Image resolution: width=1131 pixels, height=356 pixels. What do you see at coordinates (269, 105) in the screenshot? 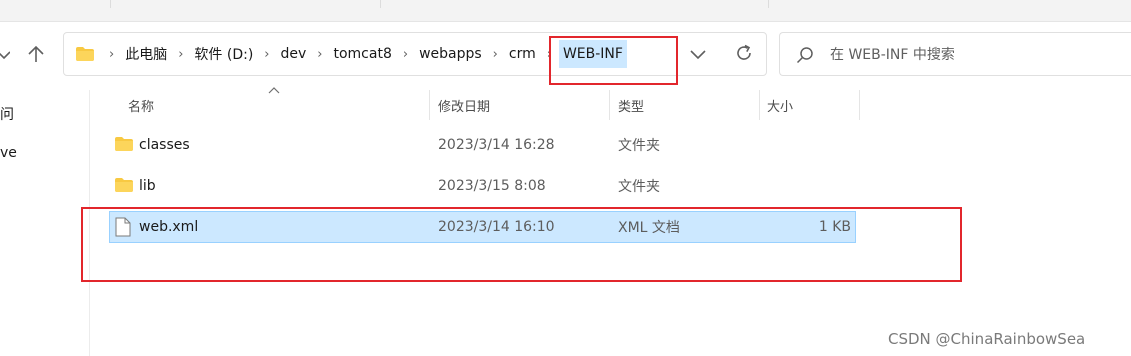
I see `column-header-name: 名称` at bounding box center [269, 105].